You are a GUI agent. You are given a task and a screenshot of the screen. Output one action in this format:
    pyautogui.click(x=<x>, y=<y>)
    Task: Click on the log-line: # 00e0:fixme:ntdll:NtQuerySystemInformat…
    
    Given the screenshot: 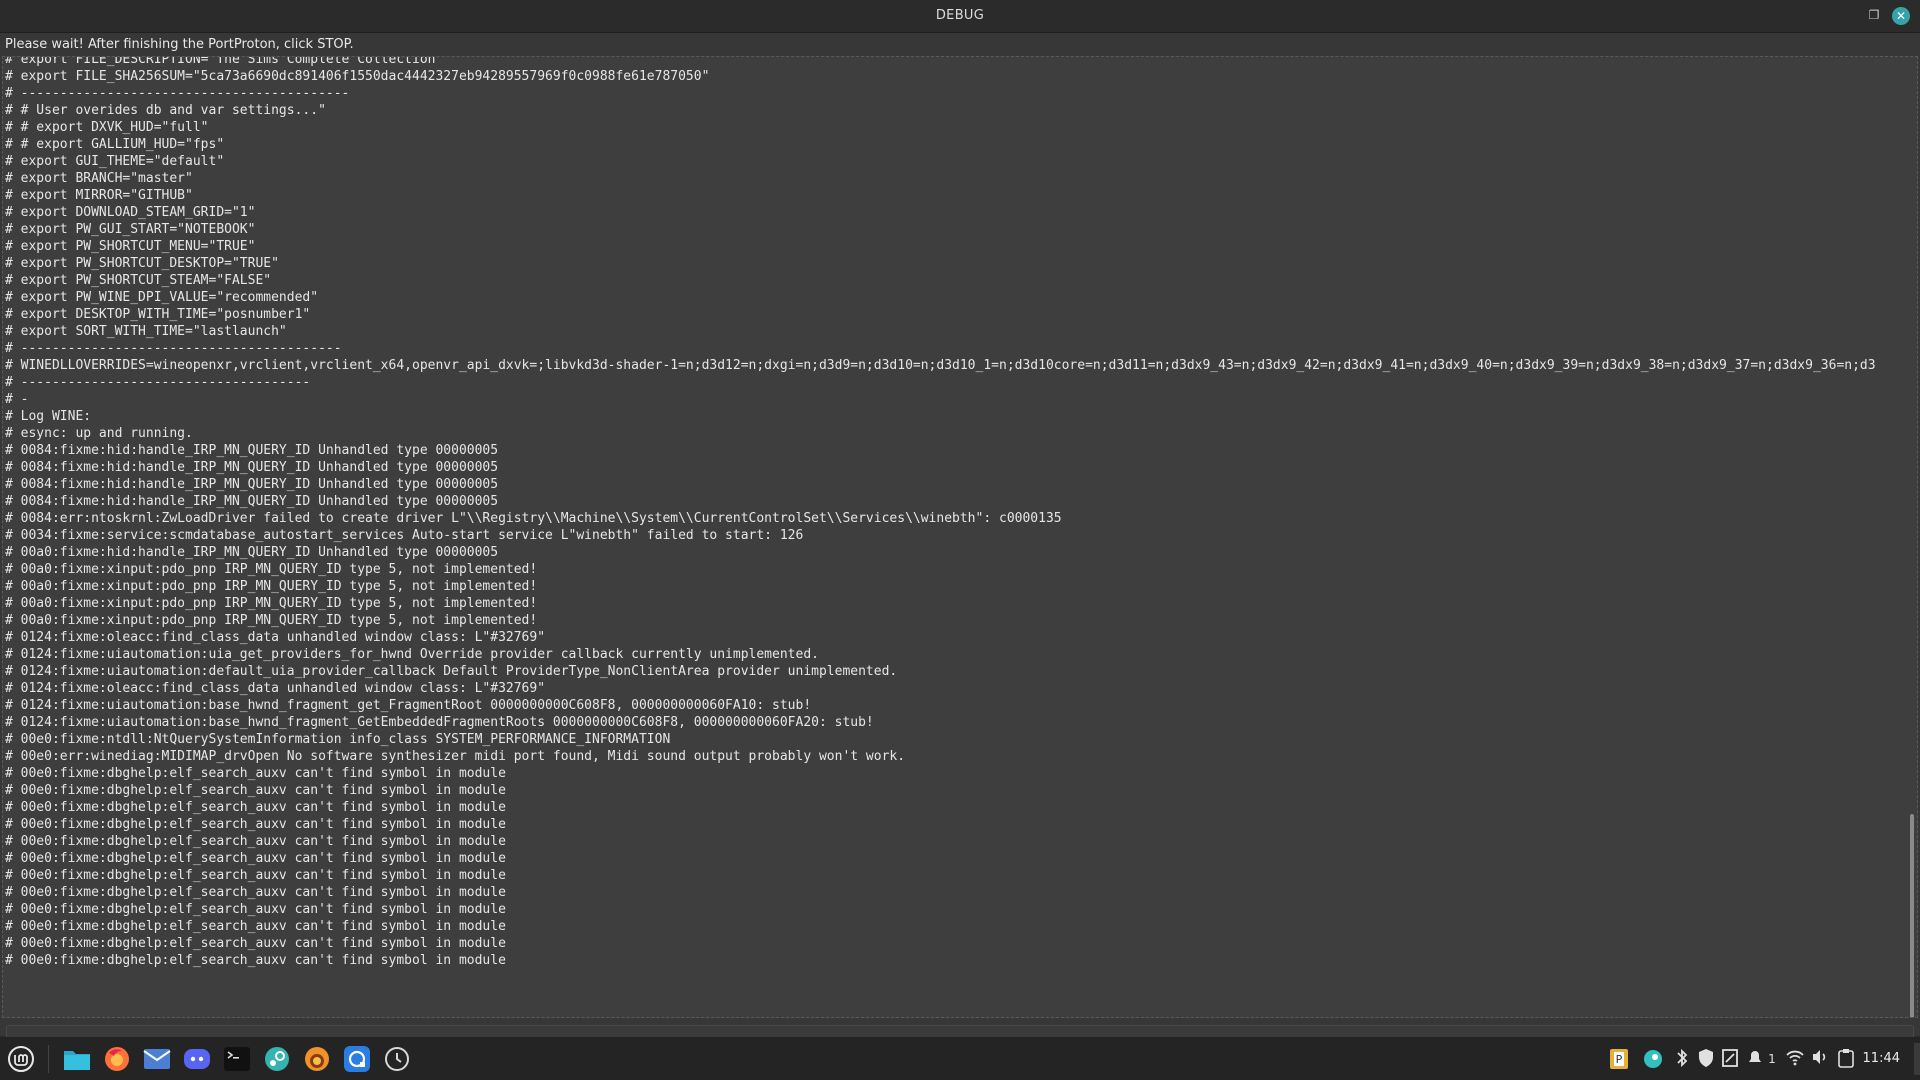 What is the action you would take?
    pyautogui.click(x=338, y=739)
    